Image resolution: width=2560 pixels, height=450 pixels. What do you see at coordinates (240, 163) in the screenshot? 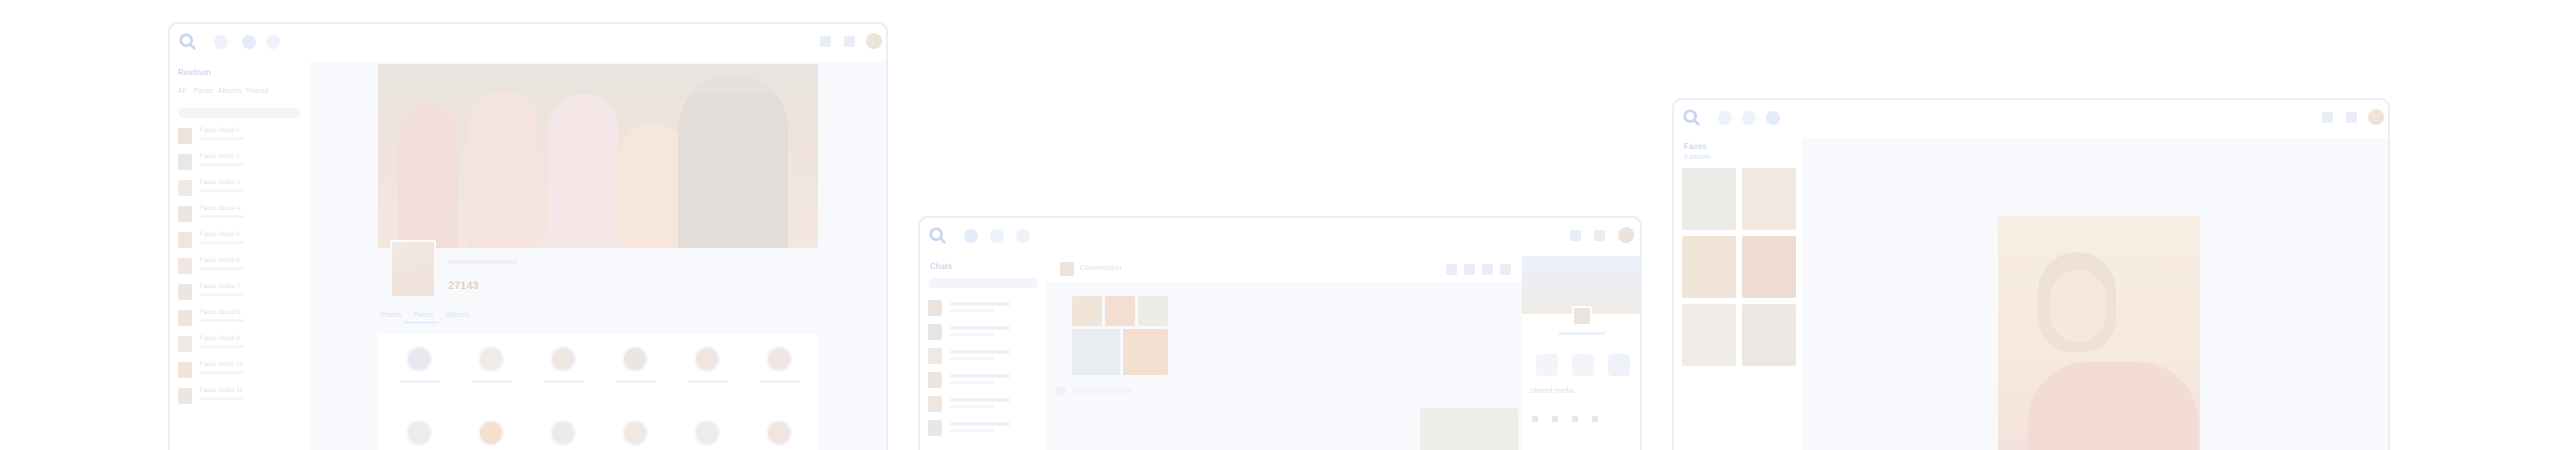
I see `list-item: Faces Group 2` at bounding box center [240, 163].